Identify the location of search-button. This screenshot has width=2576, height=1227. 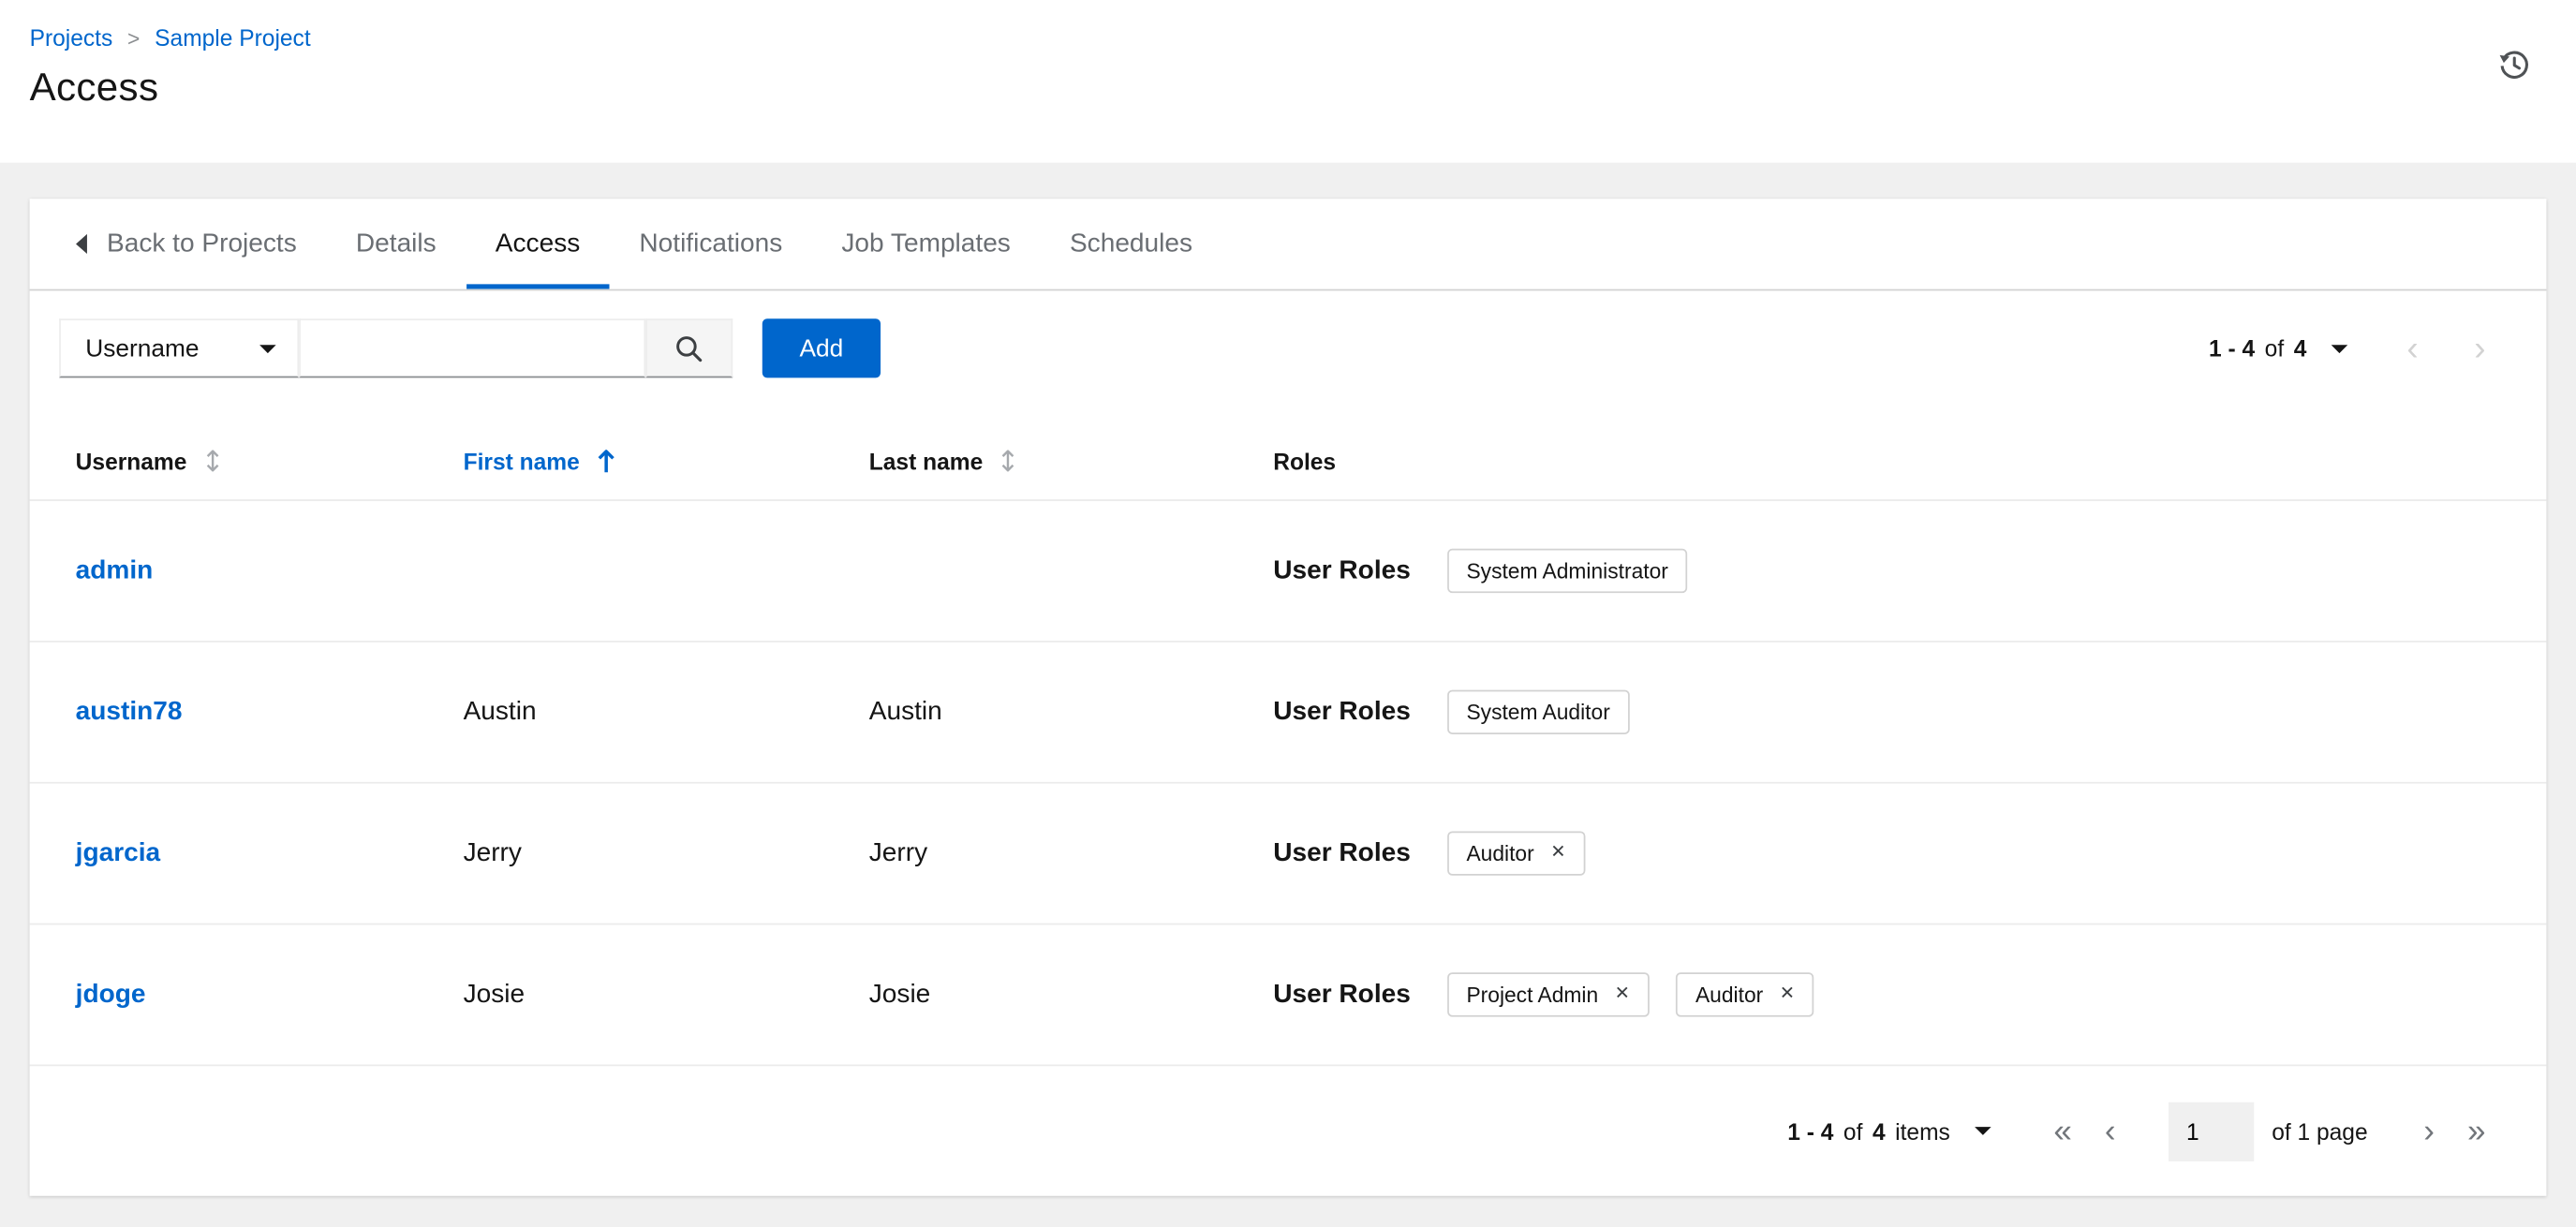
(689, 348).